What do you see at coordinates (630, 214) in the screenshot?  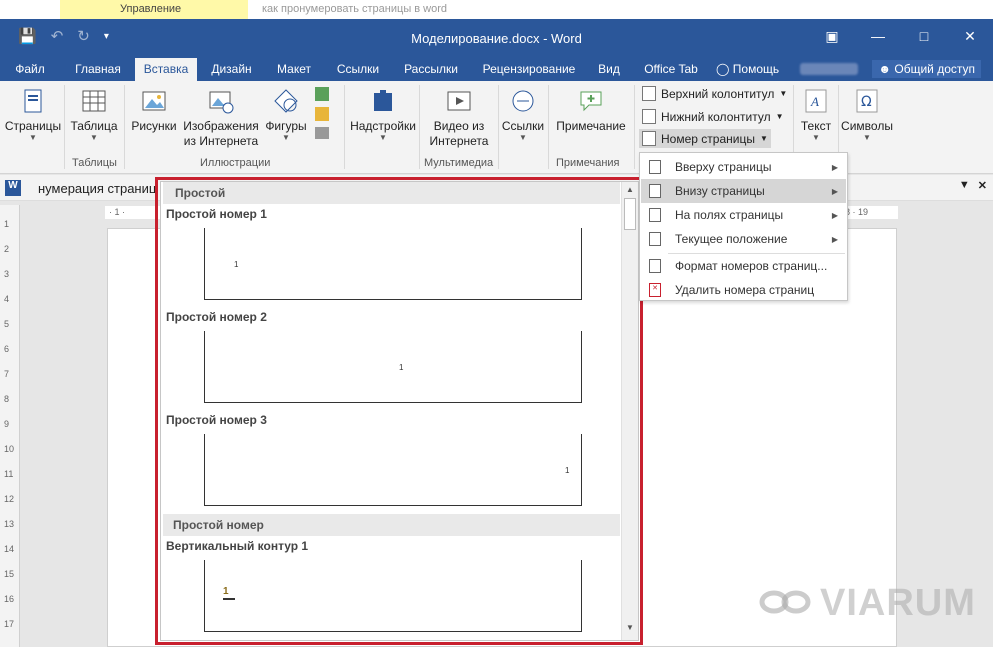 I see `scroll-thumb` at bounding box center [630, 214].